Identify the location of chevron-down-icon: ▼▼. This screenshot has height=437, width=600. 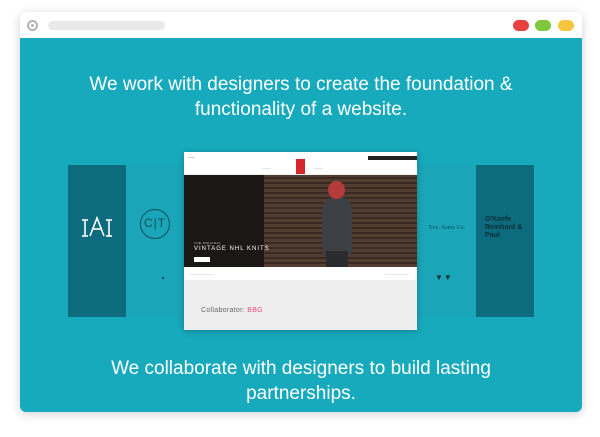
(444, 277).